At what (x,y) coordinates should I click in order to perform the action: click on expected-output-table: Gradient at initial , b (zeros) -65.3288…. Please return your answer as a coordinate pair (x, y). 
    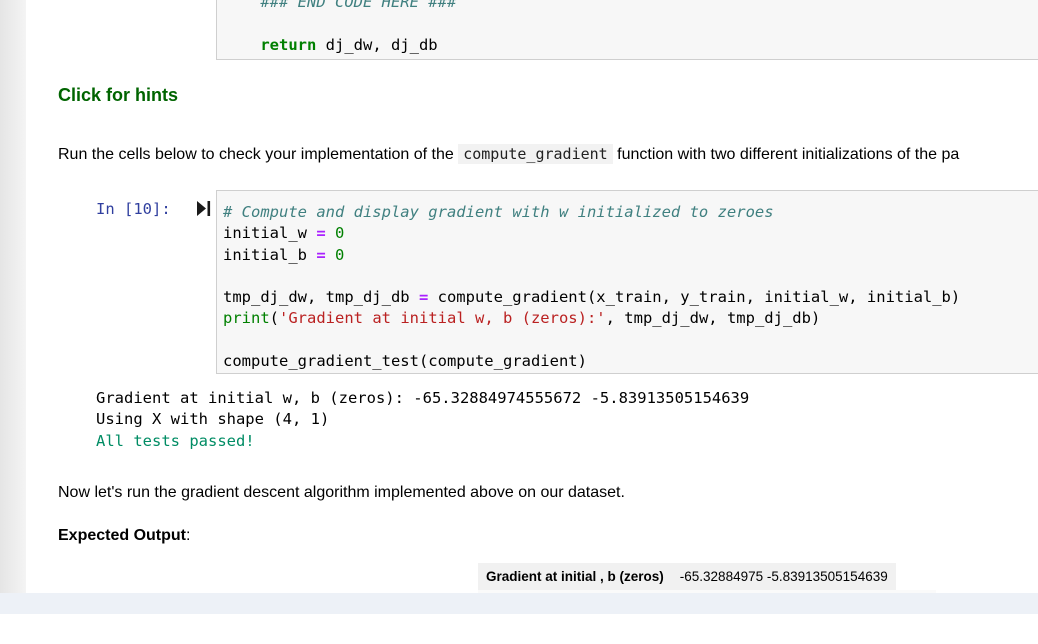
    Looking at the image, I should click on (687, 576).